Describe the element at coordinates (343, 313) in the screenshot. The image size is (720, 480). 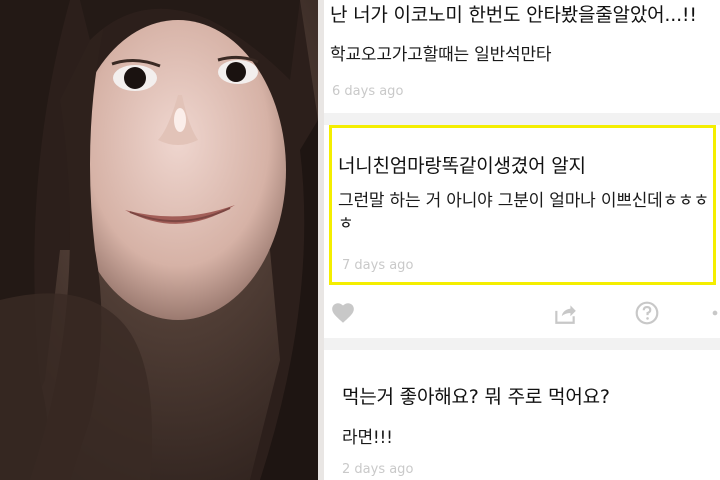
I see `heart-icon` at that location.